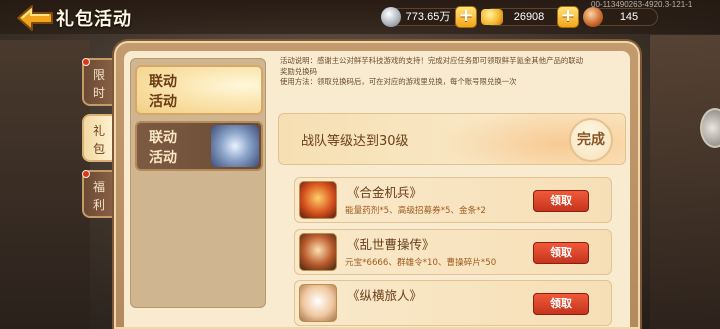 The width and height of the screenshot is (720, 329). Describe the element at coordinates (568, 17) in the screenshot. I see `add-gold-button: +` at that location.